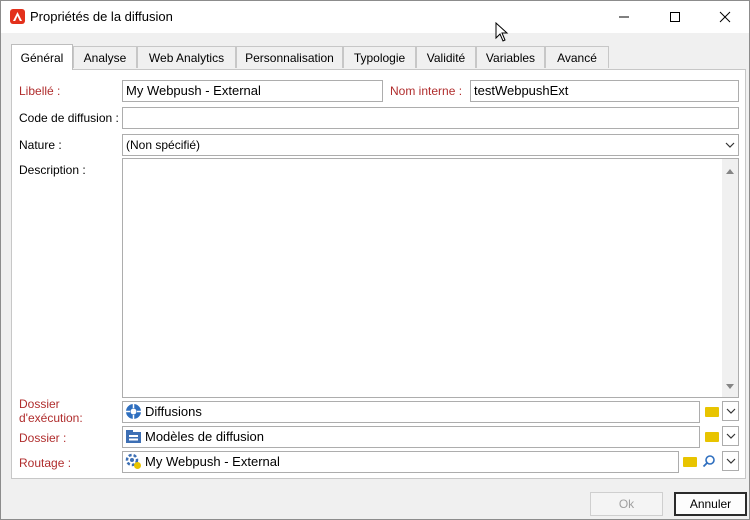  What do you see at coordinates (730, 461) in the screenshot?
I see `routage-dropdown` at bounding box center [730, 461].